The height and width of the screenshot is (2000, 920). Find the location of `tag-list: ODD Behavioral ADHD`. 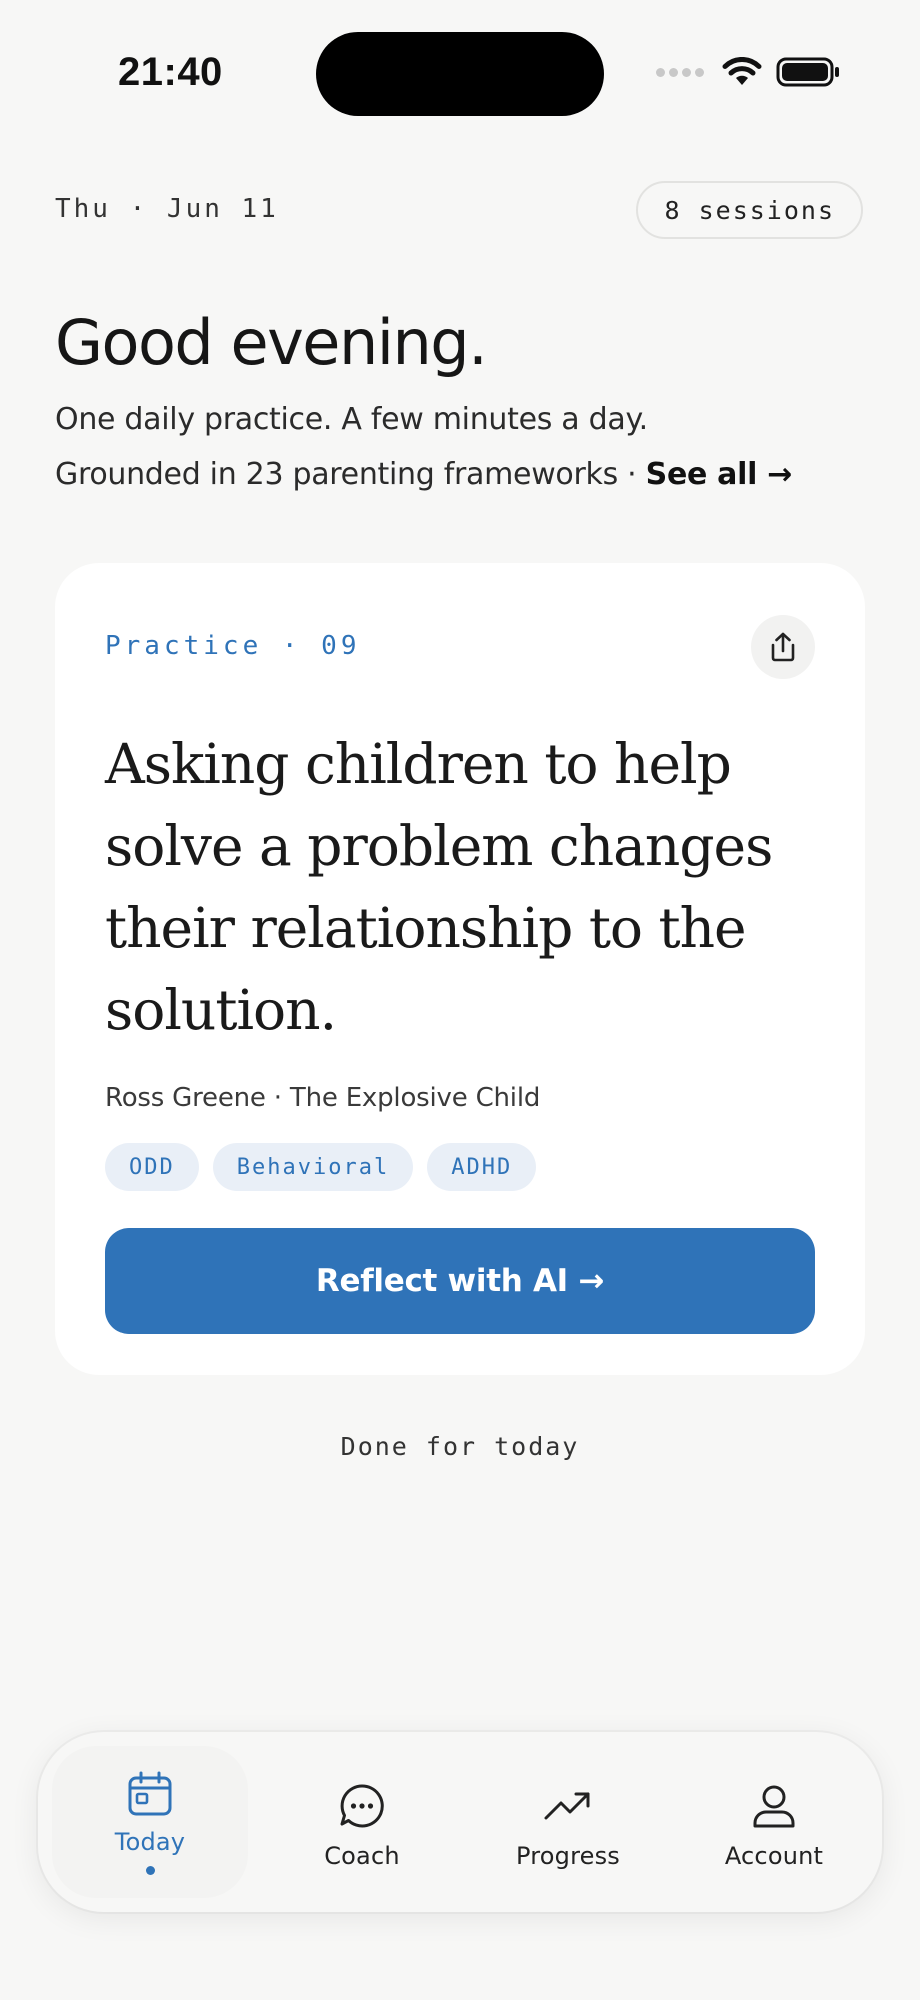

tag-list: ODD Behavioral ADHD is located at coordinates (321, 1167).